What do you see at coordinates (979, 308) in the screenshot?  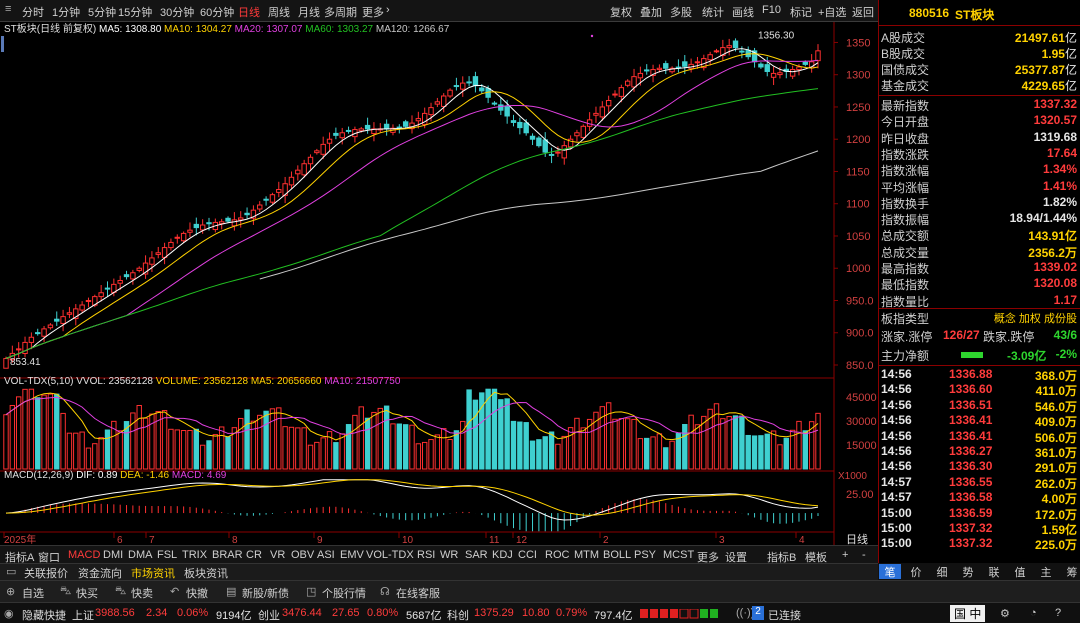 I see `divider` at bounding box center [979, 308].